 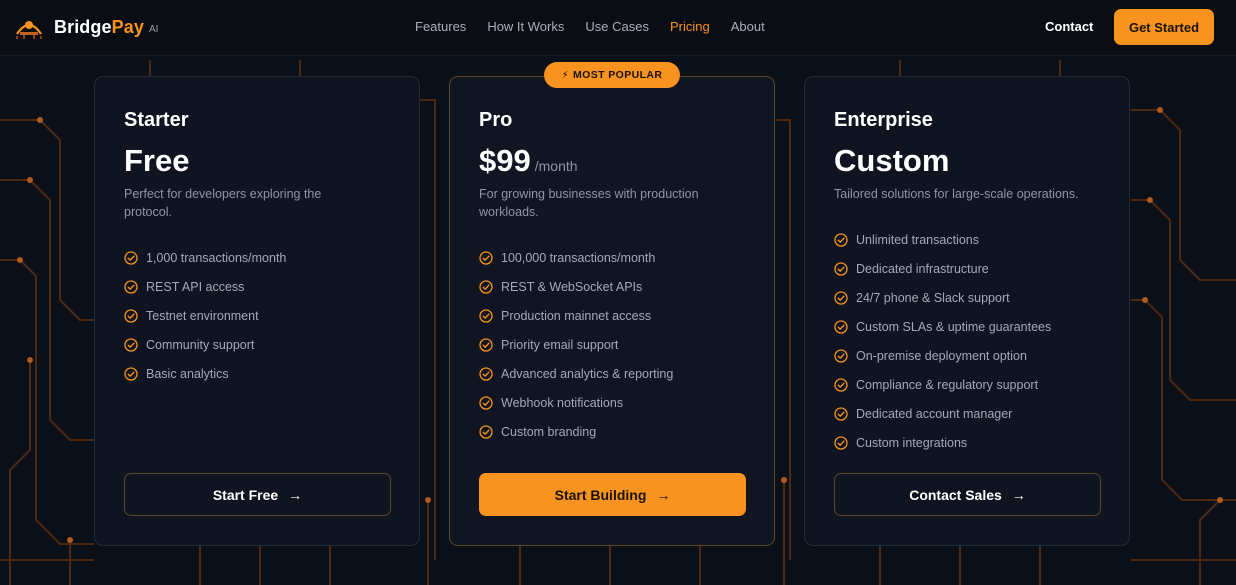 What do you see at coordinates (200, 344) in the screenshot?
I see `feature-label: Community support` at bounding box center [200, 344].